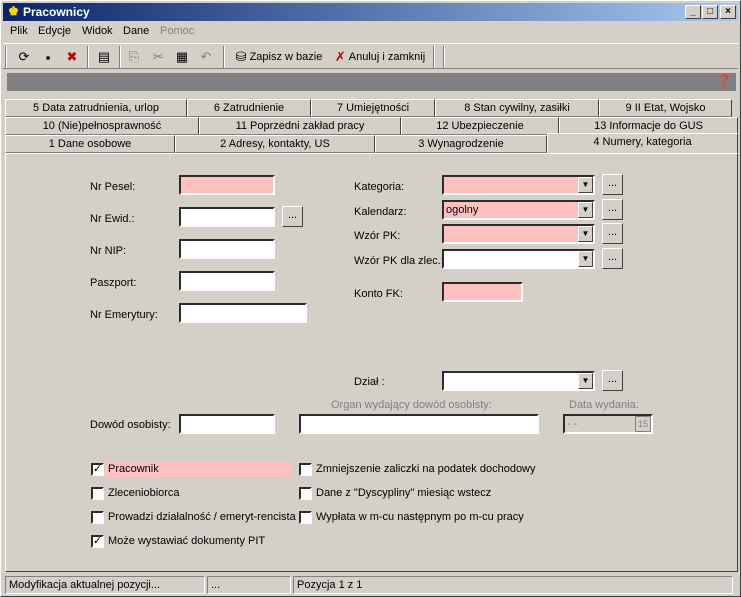 This screenshot has height=597, width=741. I want to click on wzor-pk-zlec-select: ▼, so click(518, 259).